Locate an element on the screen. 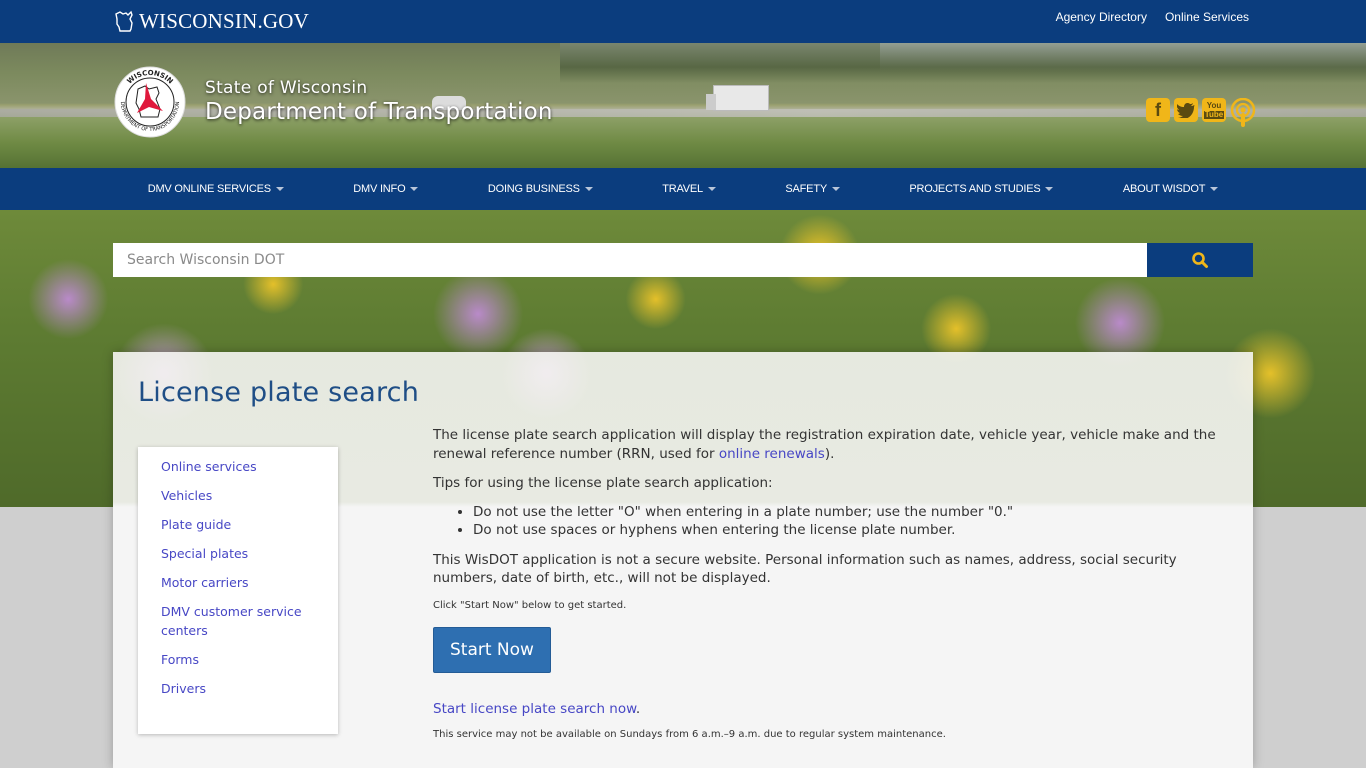 This screenshot has height=768, width=1366. nav-label: PROJECTS AND STUDIES is located at coordinates (975, 189).